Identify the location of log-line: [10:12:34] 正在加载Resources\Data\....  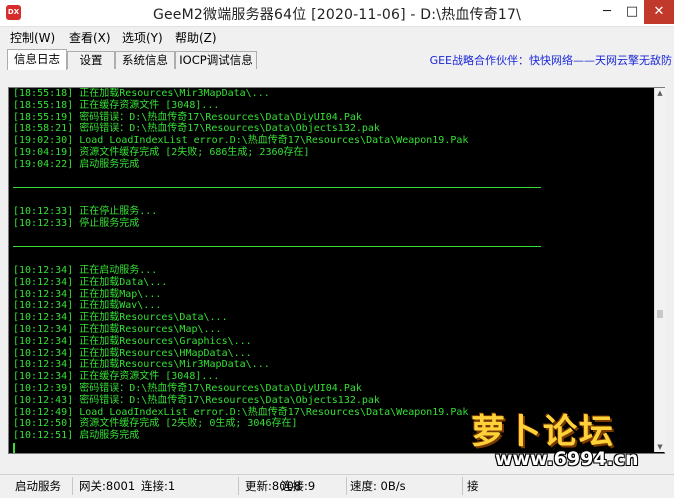
(120, 318).